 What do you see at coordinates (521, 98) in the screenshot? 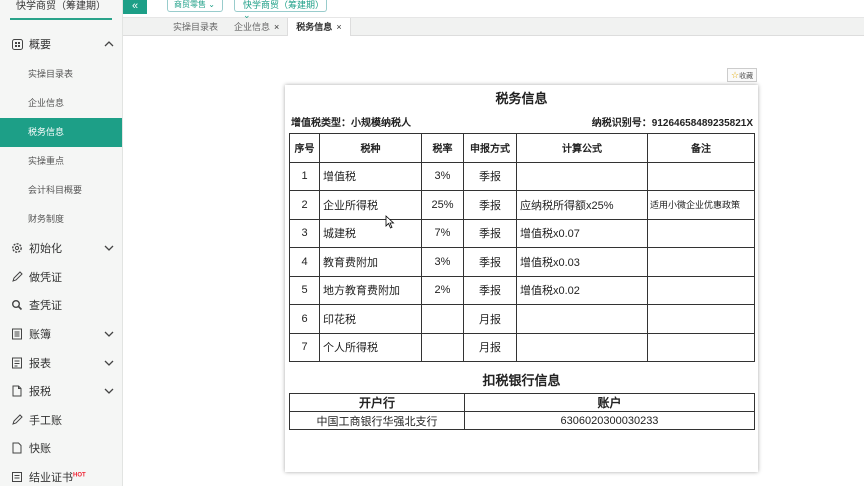
I see `document-title: 税务信息` at bounding box center [521, 98].